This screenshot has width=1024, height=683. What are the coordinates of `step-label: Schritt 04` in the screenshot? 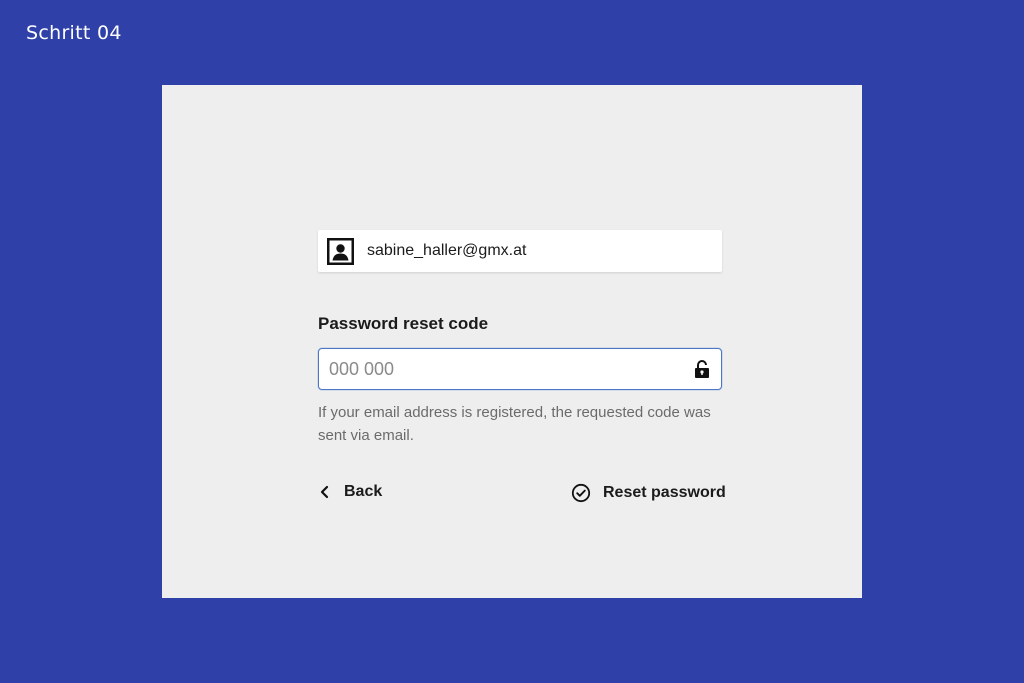 It's located at (74, 33).